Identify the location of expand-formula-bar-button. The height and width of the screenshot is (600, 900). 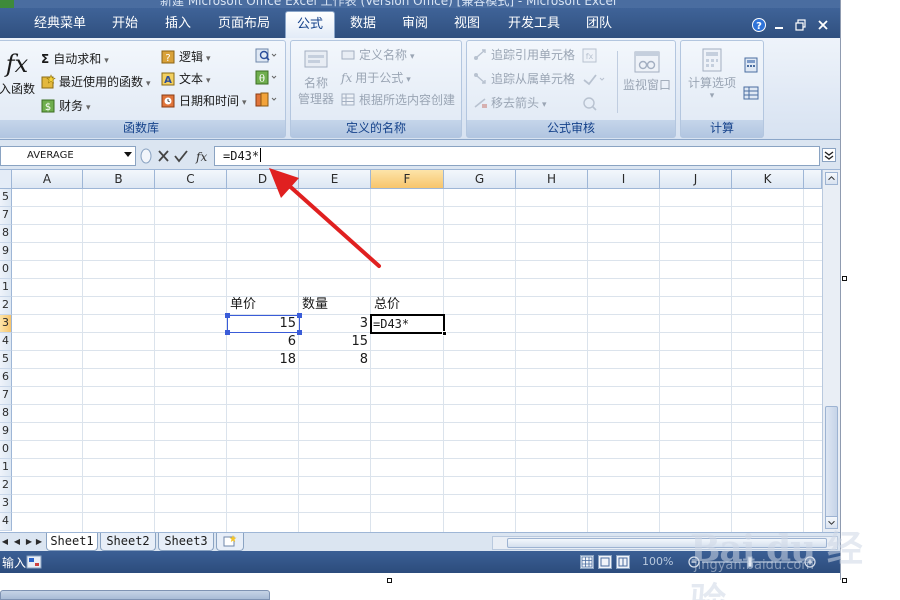
(829, 155).